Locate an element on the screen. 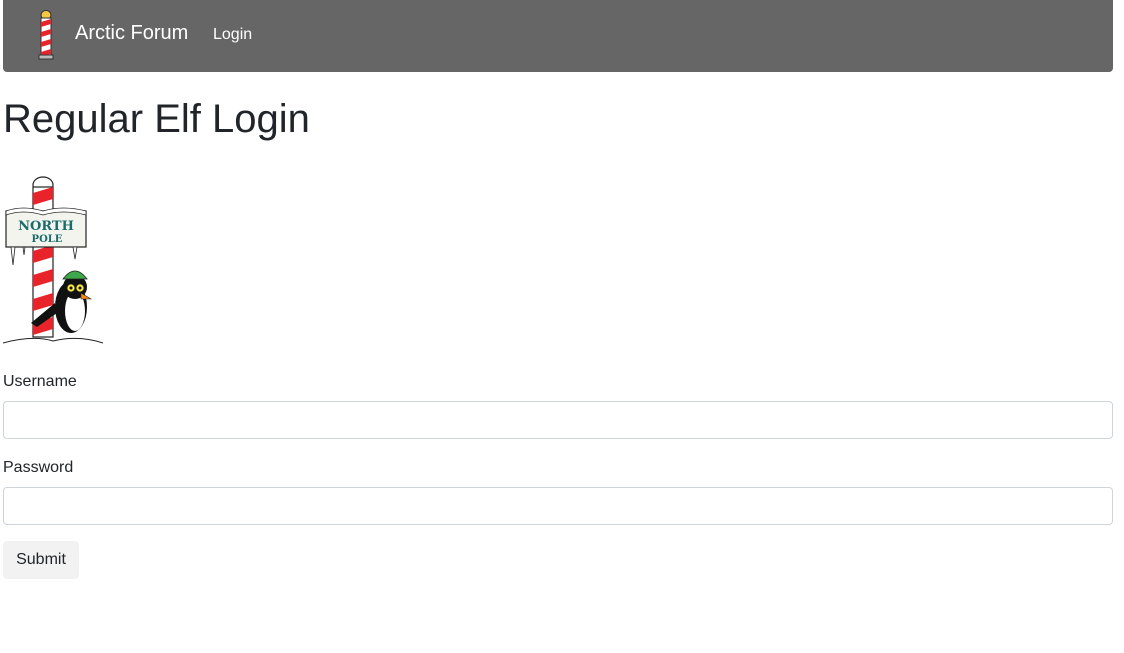 The image size is (1124, 653). candy-cane-pole-icon is located at coordinates (46, 35).